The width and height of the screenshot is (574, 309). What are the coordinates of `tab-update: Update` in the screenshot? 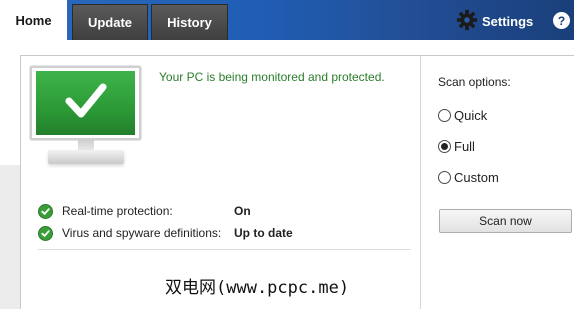 It's located at (110, 22).